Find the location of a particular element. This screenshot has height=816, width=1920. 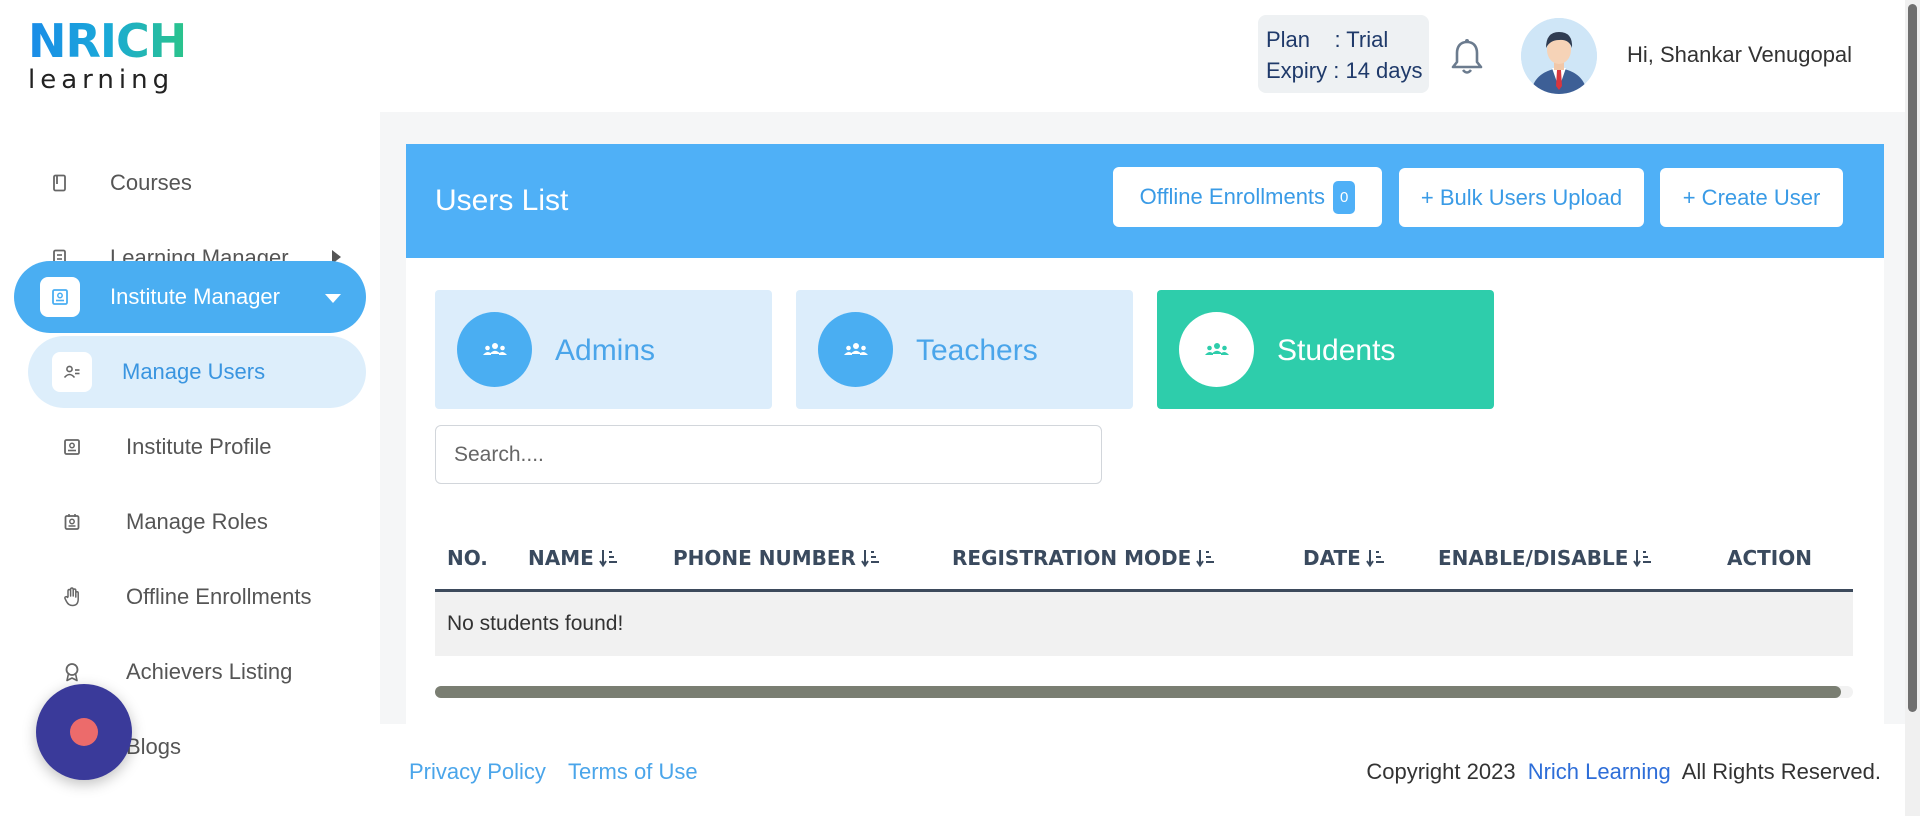

sidebar-item-label: Manage Users is located at coordinates (194, 371).